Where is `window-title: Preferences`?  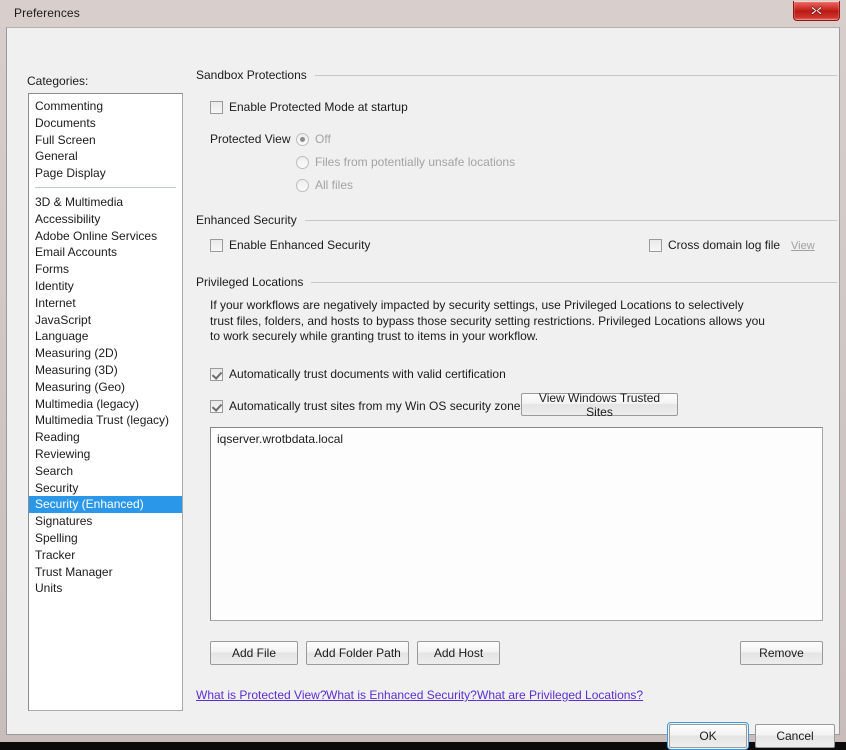 window-title: Preferences is located at coordinates (47, 13).